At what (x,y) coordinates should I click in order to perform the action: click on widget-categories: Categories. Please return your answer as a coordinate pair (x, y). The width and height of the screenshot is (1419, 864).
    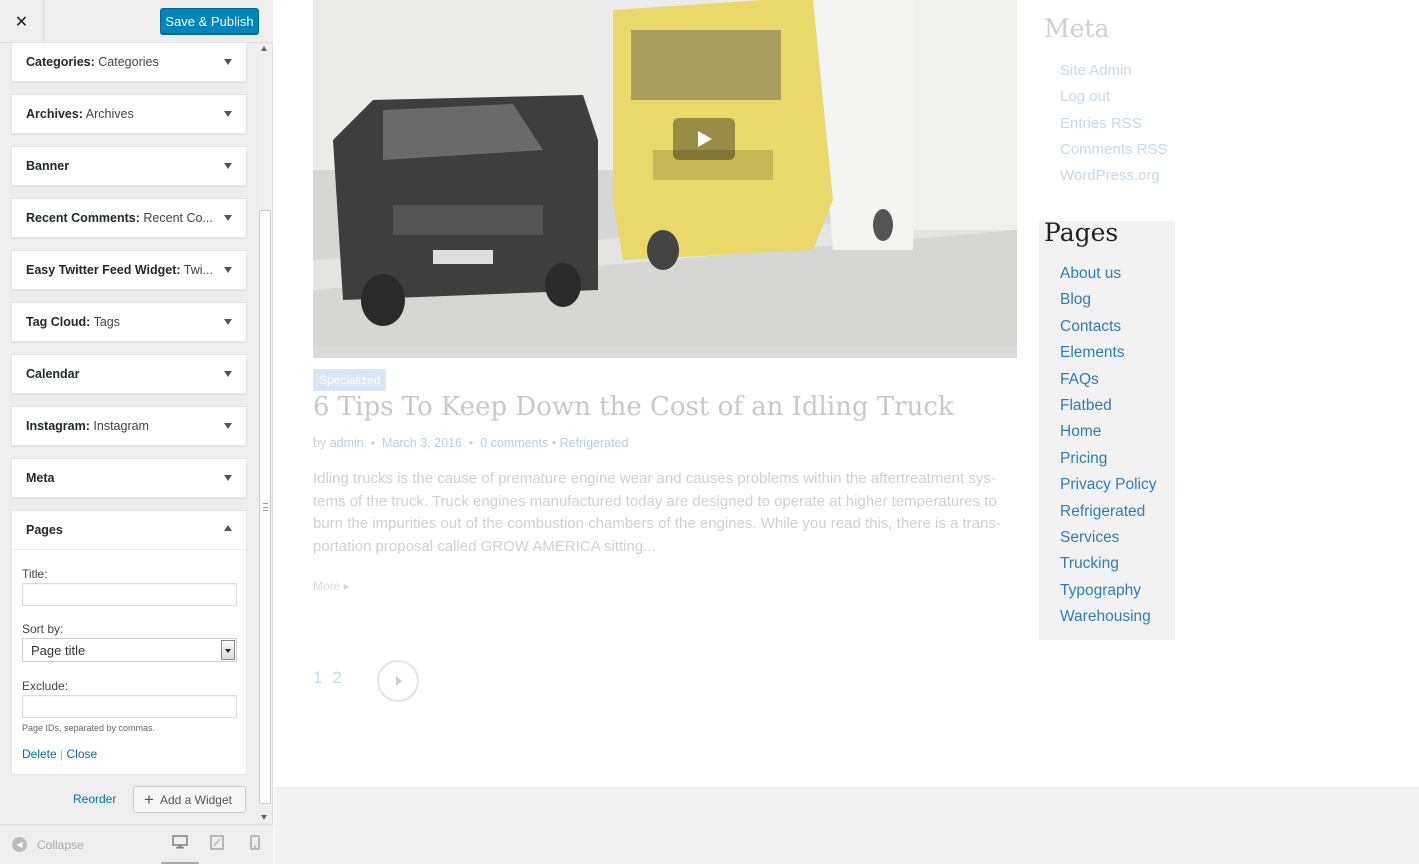
    Looking at the image, I should click on (129, 62).